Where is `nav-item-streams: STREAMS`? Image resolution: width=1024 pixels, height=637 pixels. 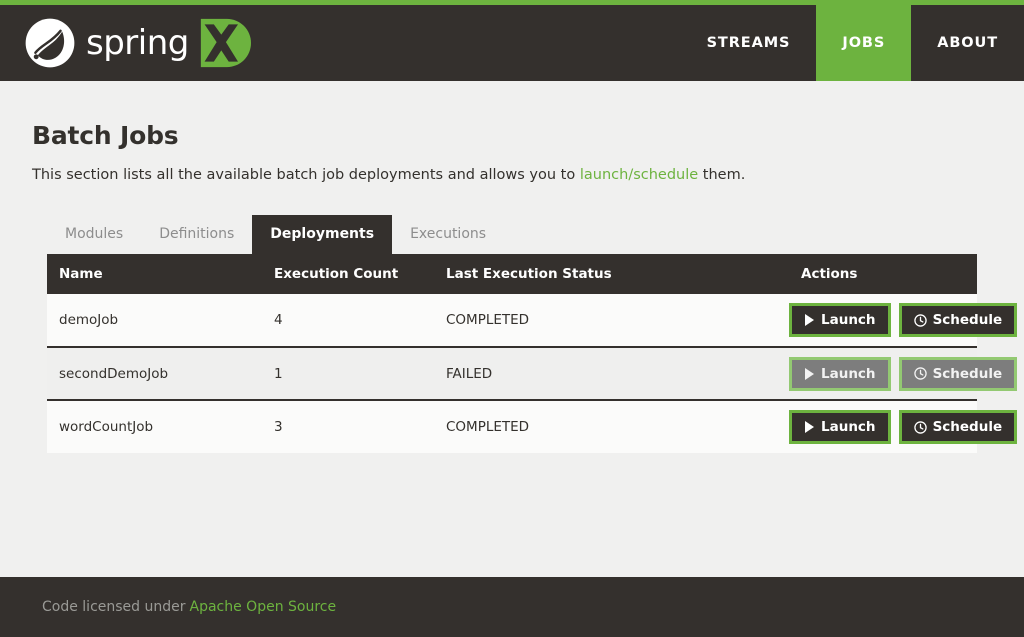
nav-item-streams: STREAMS is located at coordinates (749, 43).